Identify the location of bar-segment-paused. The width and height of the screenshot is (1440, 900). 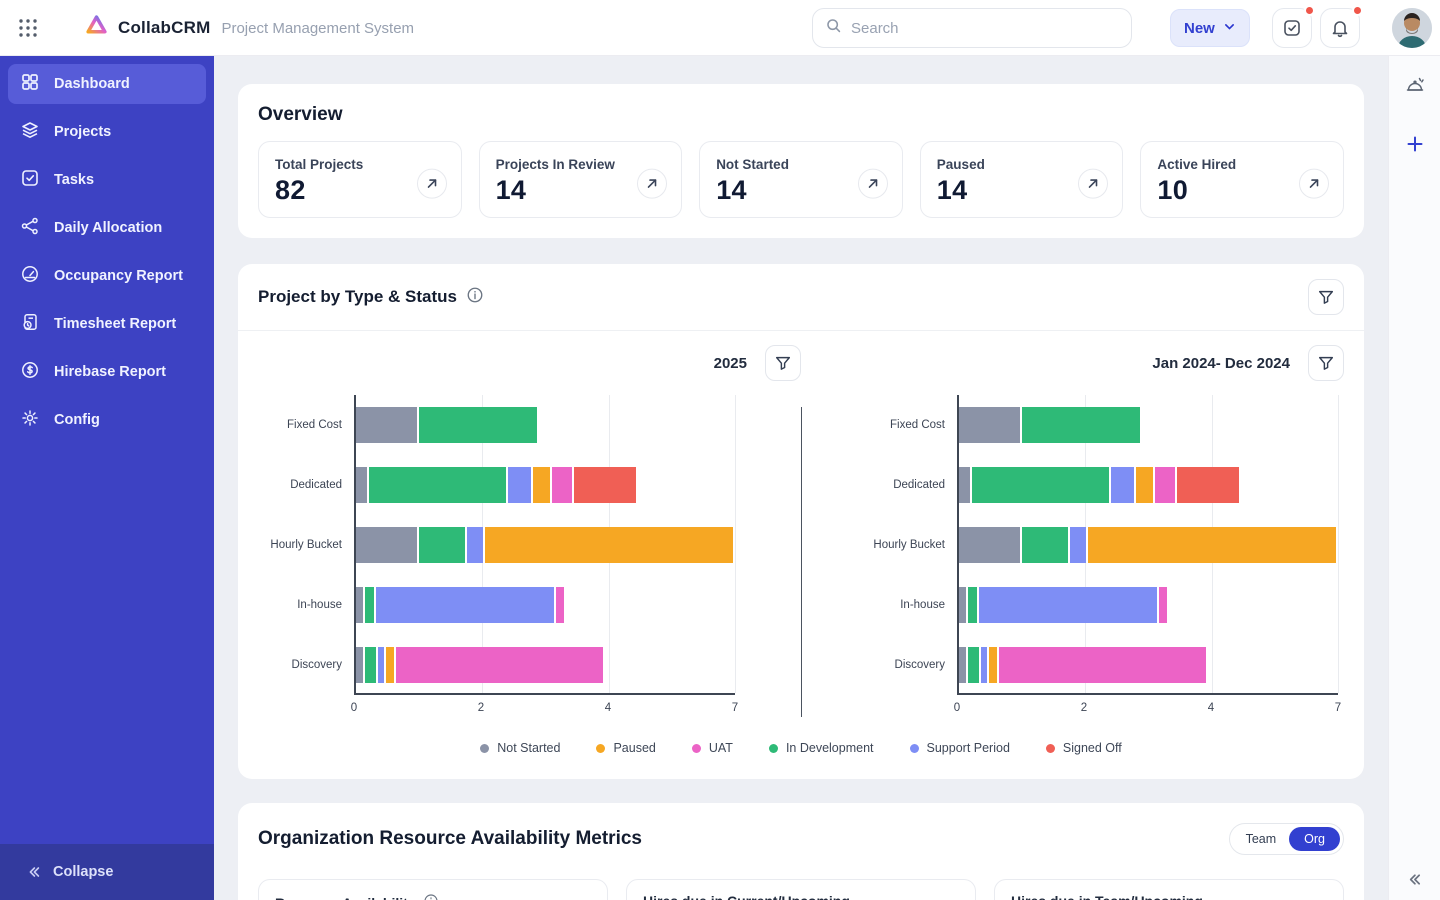
(390, 665).